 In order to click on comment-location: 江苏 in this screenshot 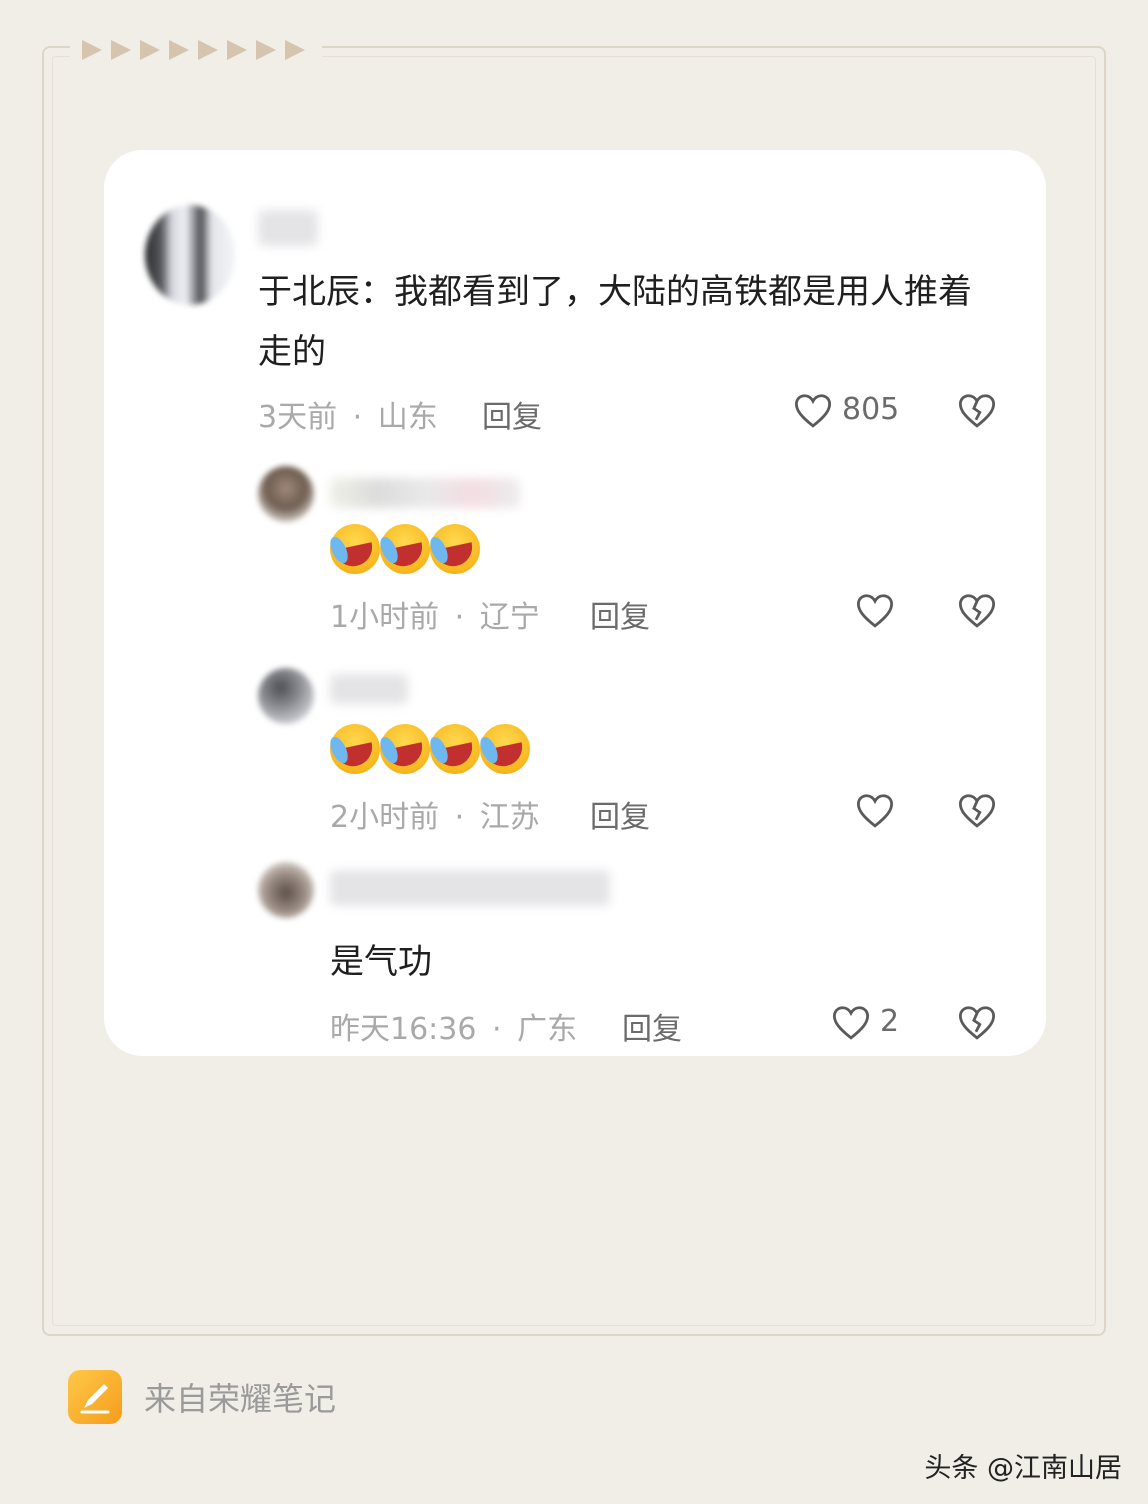, I will do `click(509, 817)`.